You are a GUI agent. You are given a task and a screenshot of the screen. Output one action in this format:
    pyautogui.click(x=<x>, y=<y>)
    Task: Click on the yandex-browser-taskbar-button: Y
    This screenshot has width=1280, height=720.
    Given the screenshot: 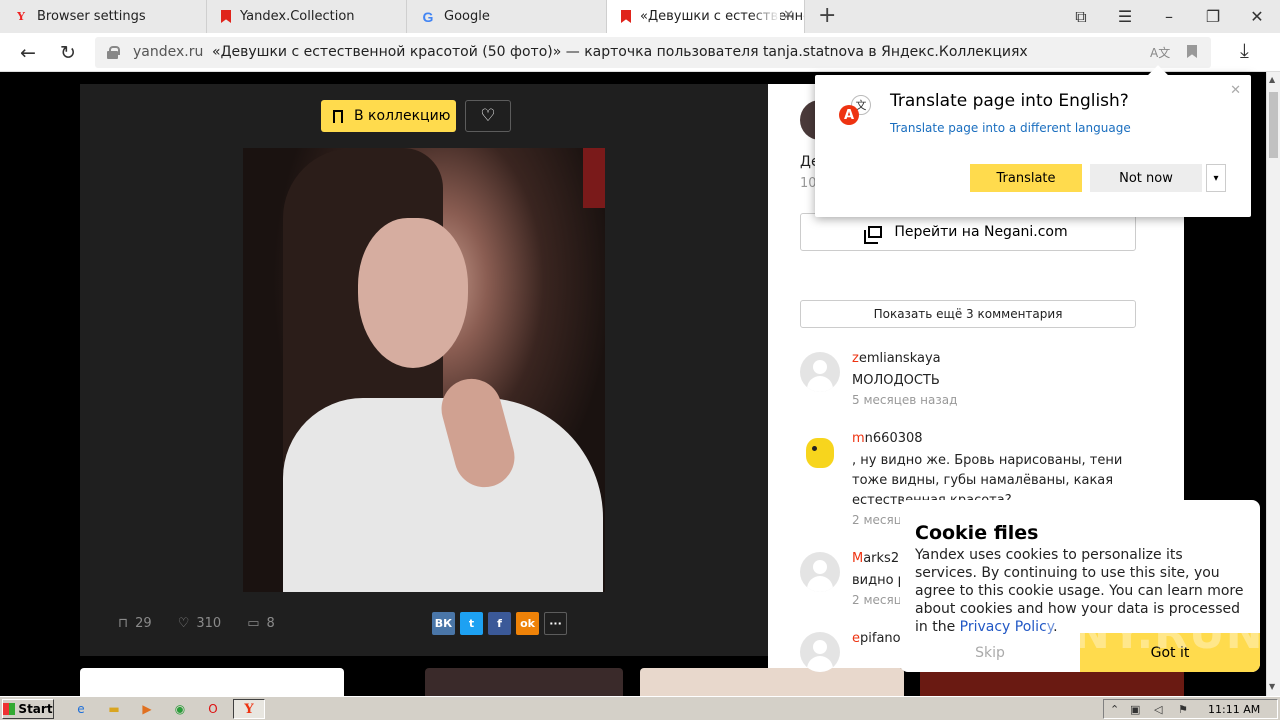 What is the action you would take?
    pyautogui.click(x=249, y=709)
    